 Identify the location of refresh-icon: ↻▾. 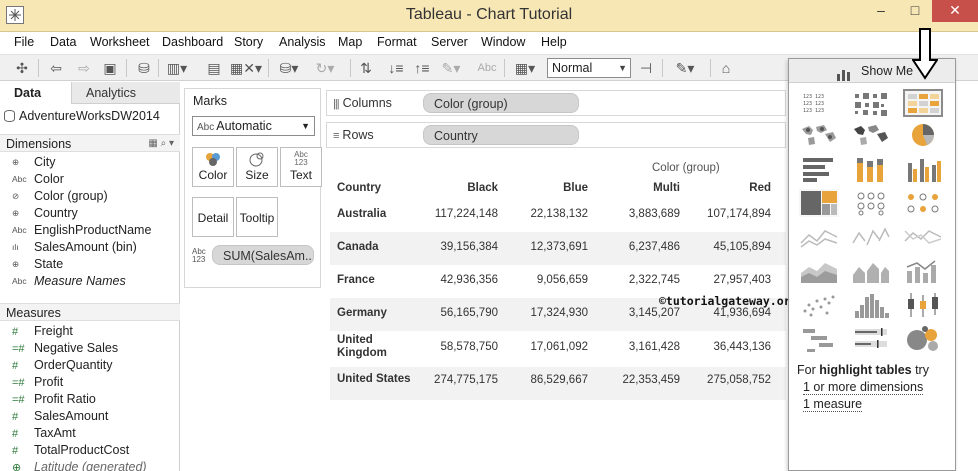
(325, 68).